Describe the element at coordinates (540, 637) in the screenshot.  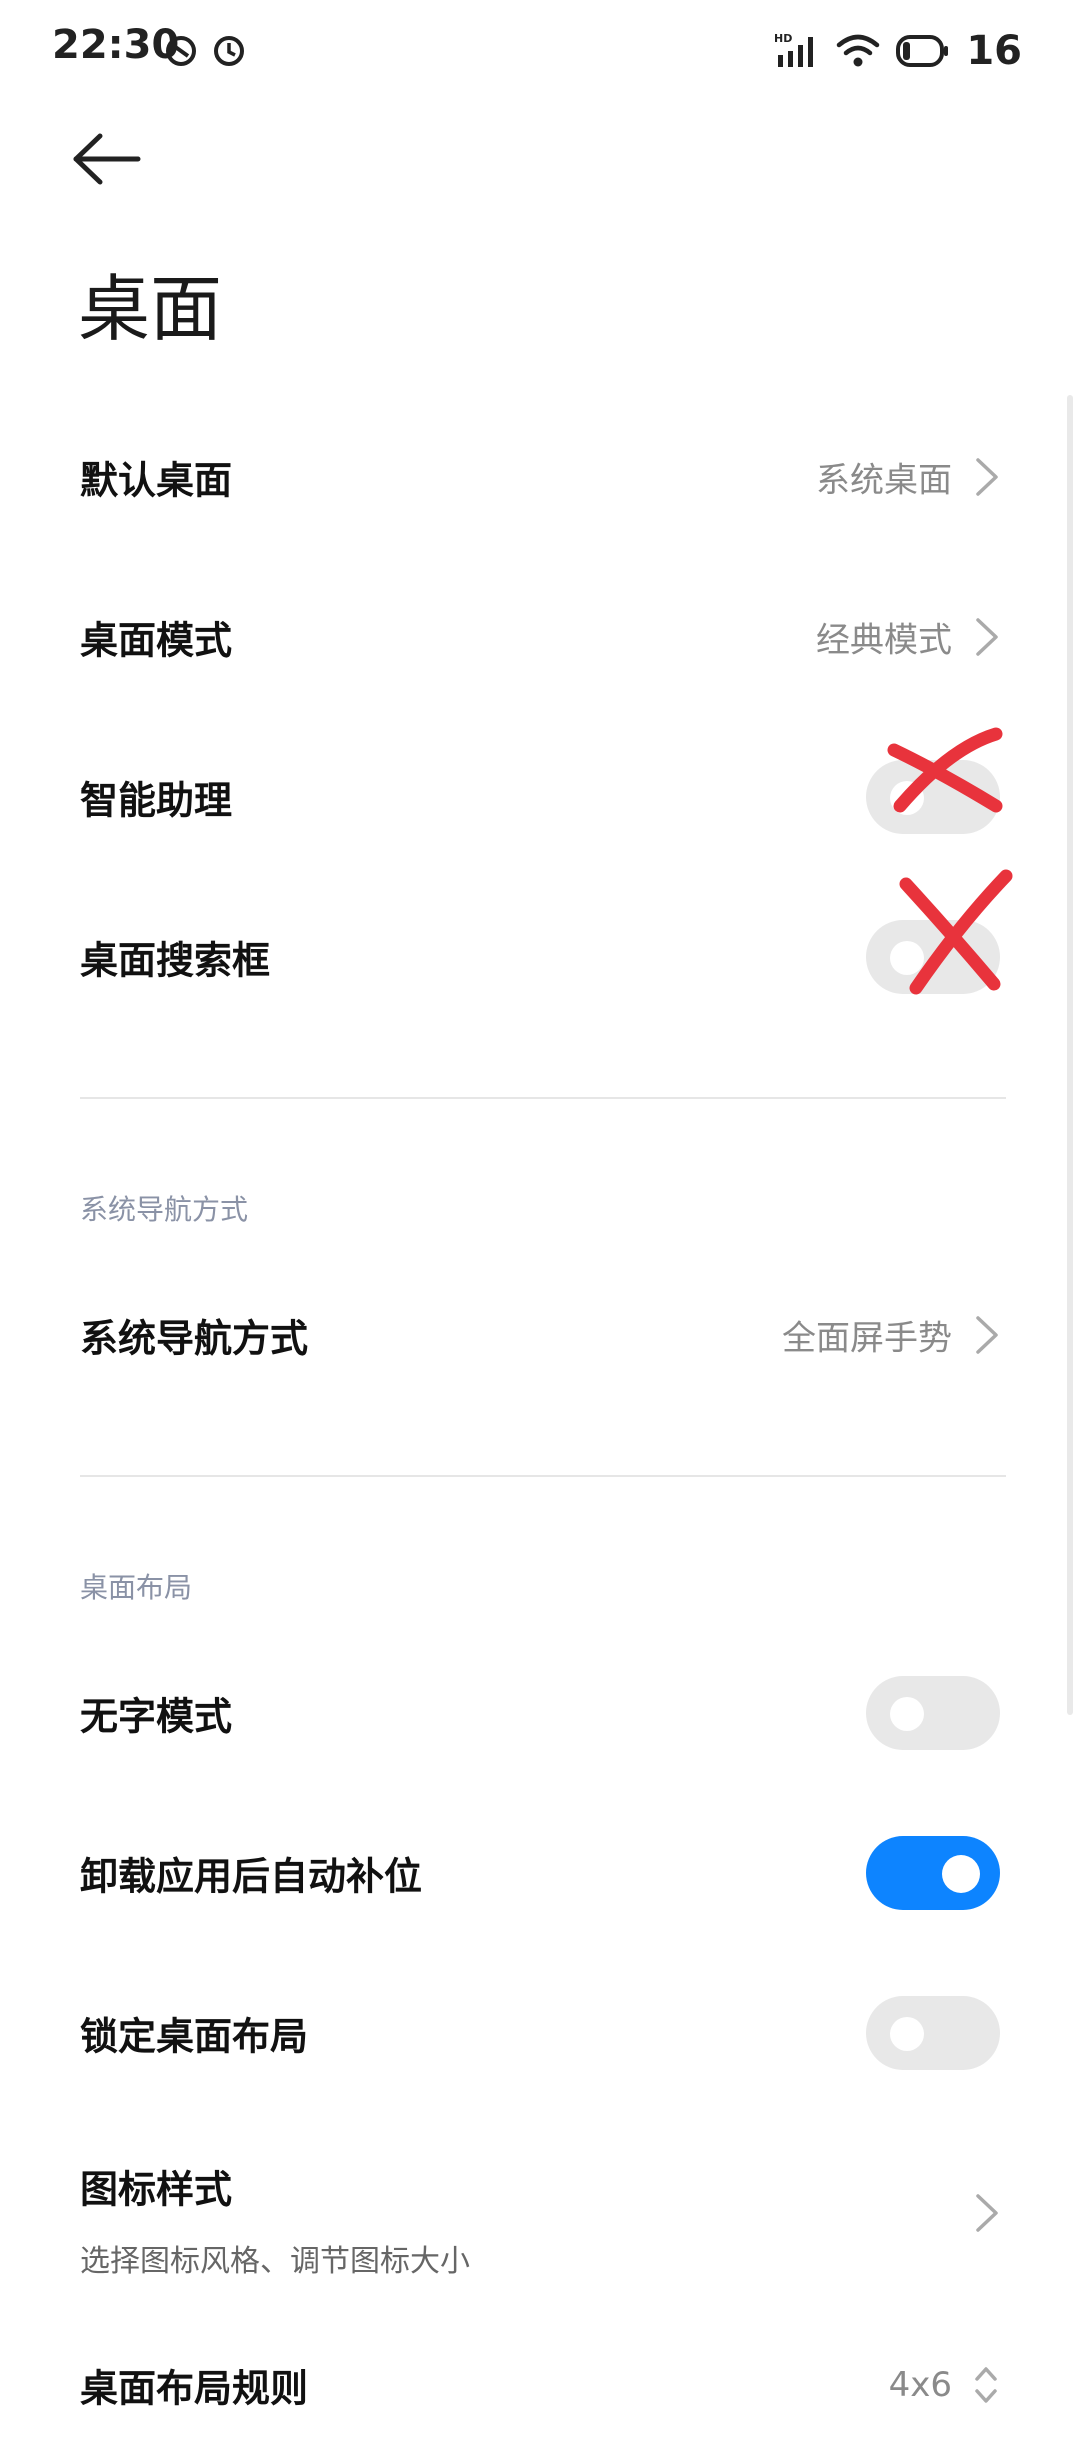
I see `launcher-mode-row: 桌面模式 经典模式` at that location.